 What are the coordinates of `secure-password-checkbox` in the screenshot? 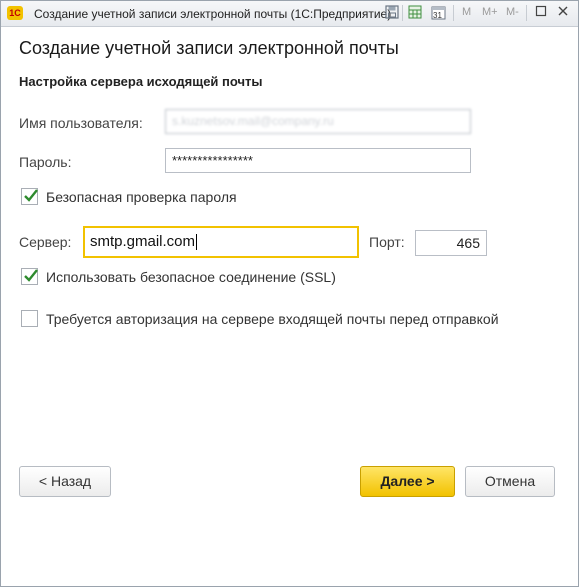 It's located at (29, 196).